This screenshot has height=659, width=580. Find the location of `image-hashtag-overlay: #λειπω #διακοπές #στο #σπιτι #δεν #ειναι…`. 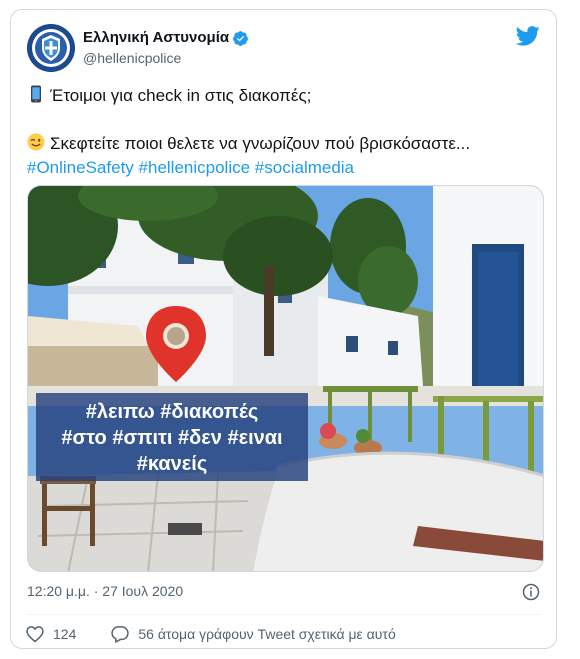

image-hashtag-overlay: #λειπω #διακοπές #στο #σπιτι #δεν #ειναι… is located at coordinates (172, 437).